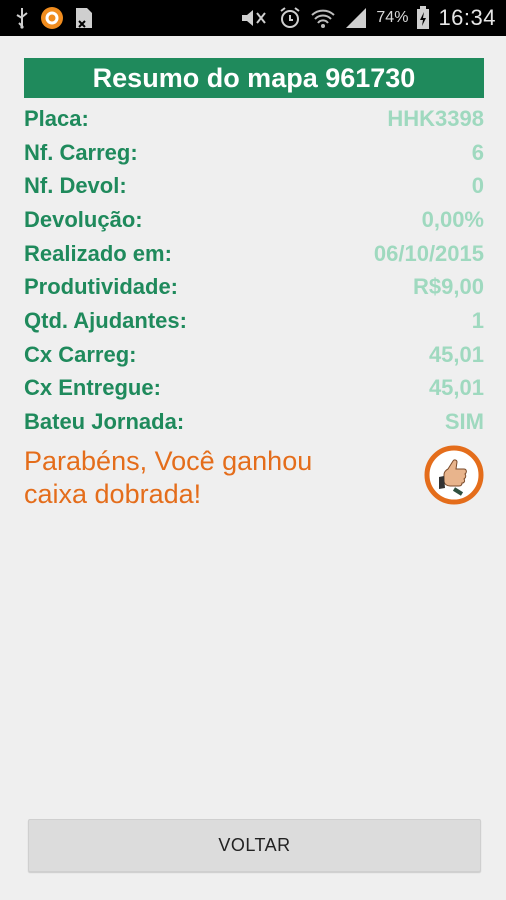 This screenshot has width=506, height=900. I want to click on row-label: Placa:, so click(56, 118).